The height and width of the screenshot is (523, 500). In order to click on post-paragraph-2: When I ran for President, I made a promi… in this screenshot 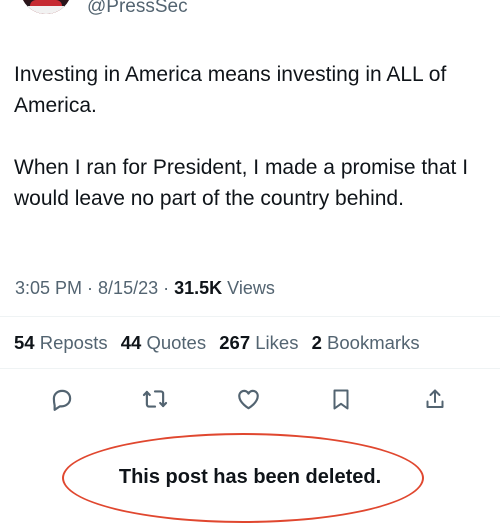, I will do `click(241, 183)`.